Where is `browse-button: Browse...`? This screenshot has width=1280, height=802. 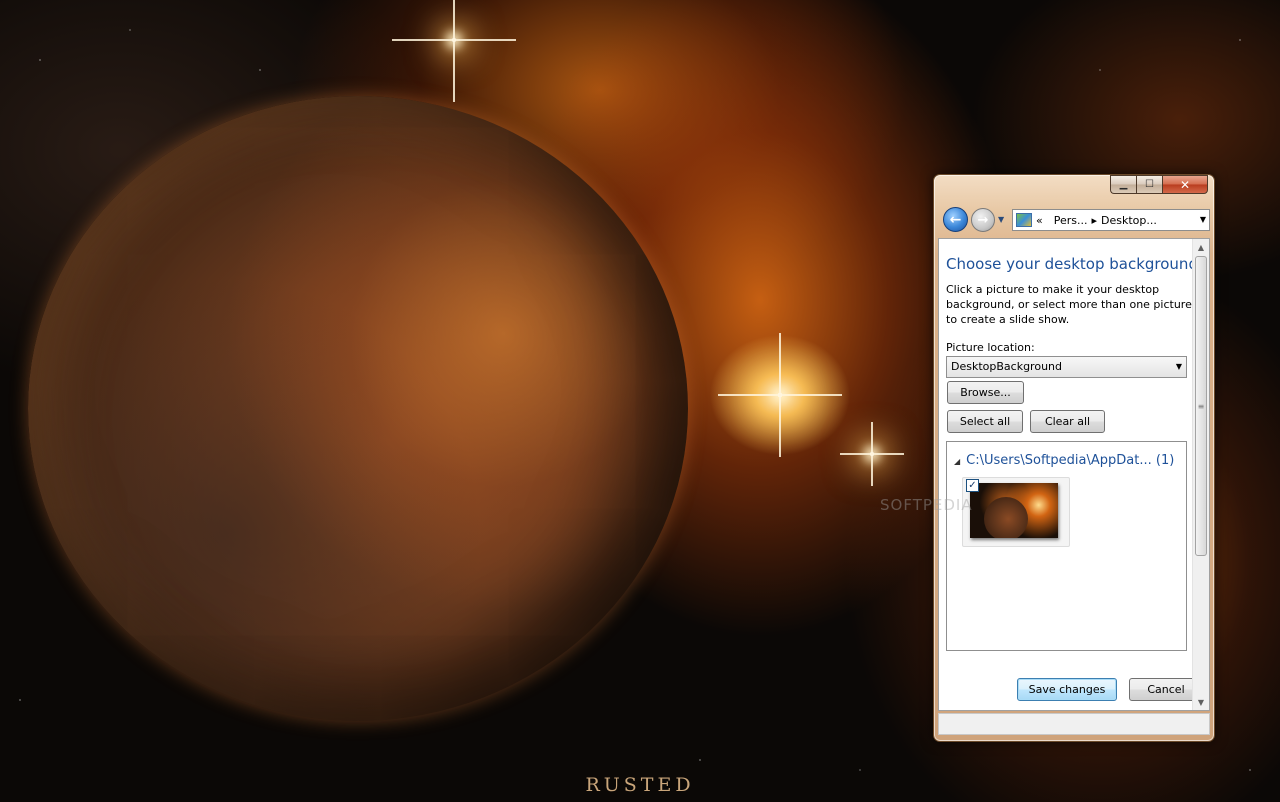
browse-button: Browse... is located at coordinates (985, 392).